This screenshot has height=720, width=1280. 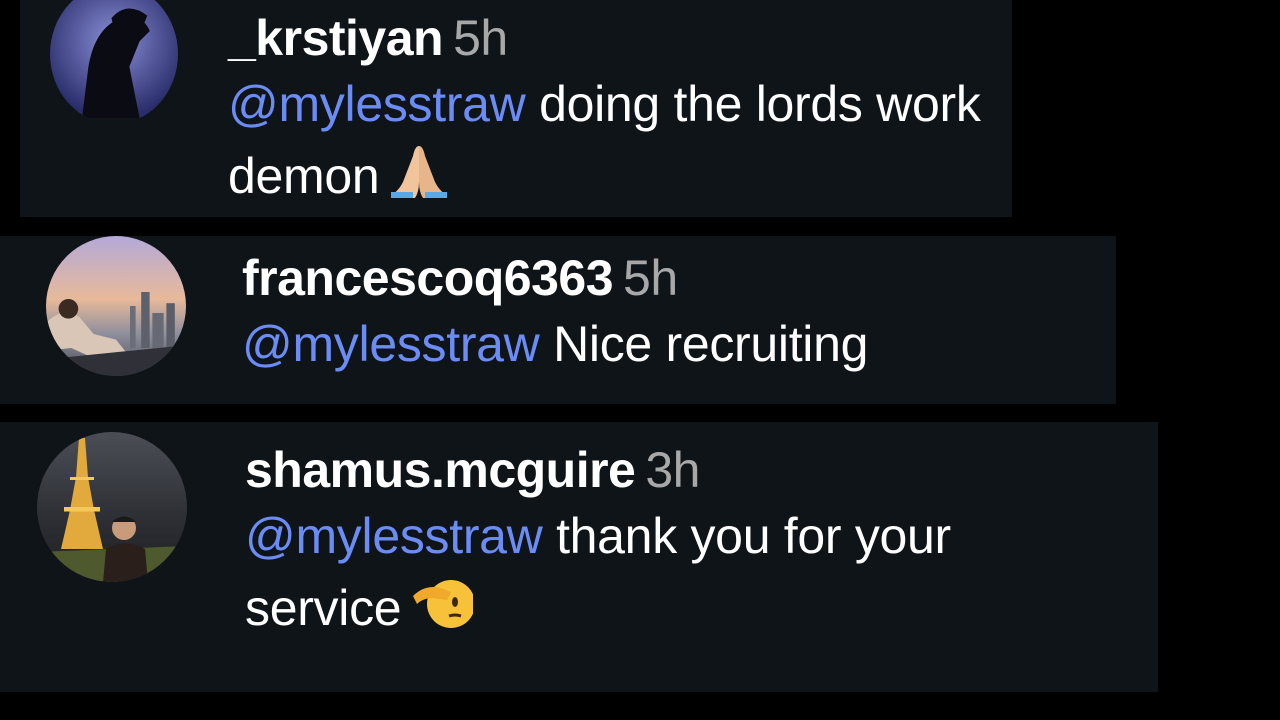 What do you see at coordinates (704, 344) in the screenshot?
I see `comment-body: Nice recruiting` at bounding box center [704, 344].